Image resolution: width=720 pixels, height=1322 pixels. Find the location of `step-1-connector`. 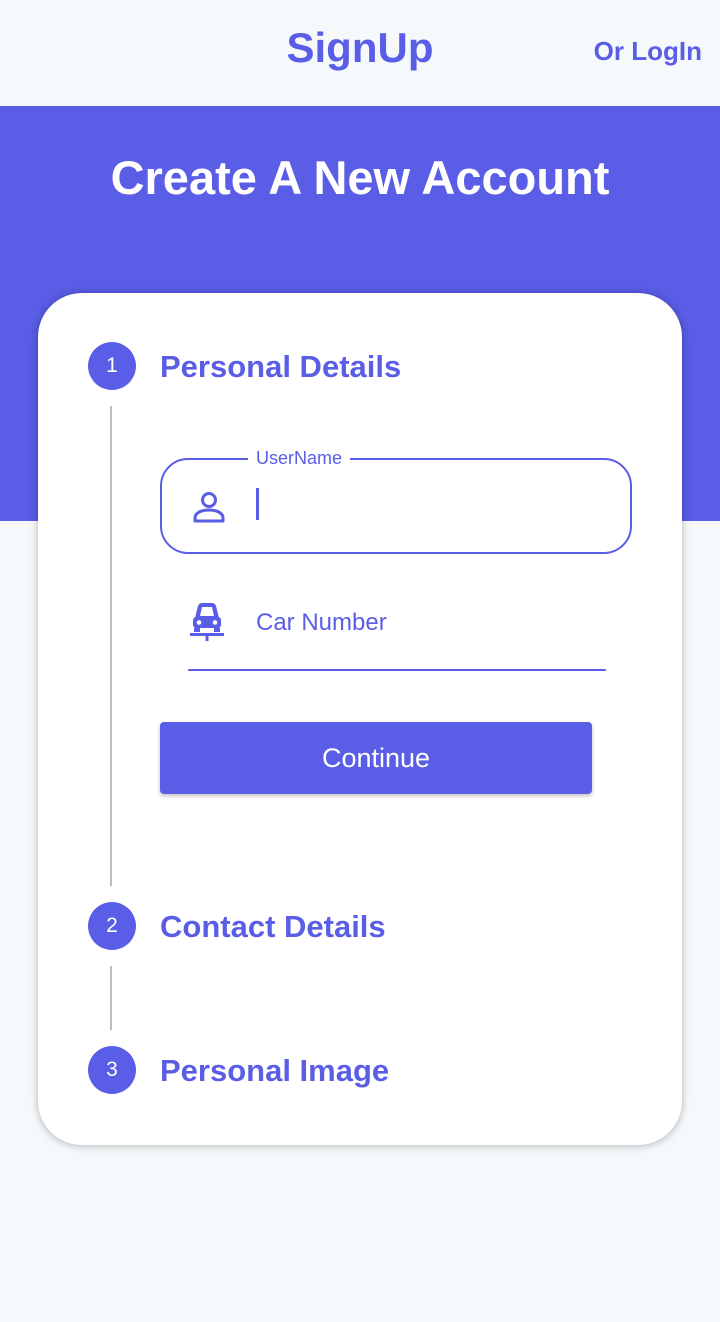

step-1-connector is located at coordinates (111, 646).